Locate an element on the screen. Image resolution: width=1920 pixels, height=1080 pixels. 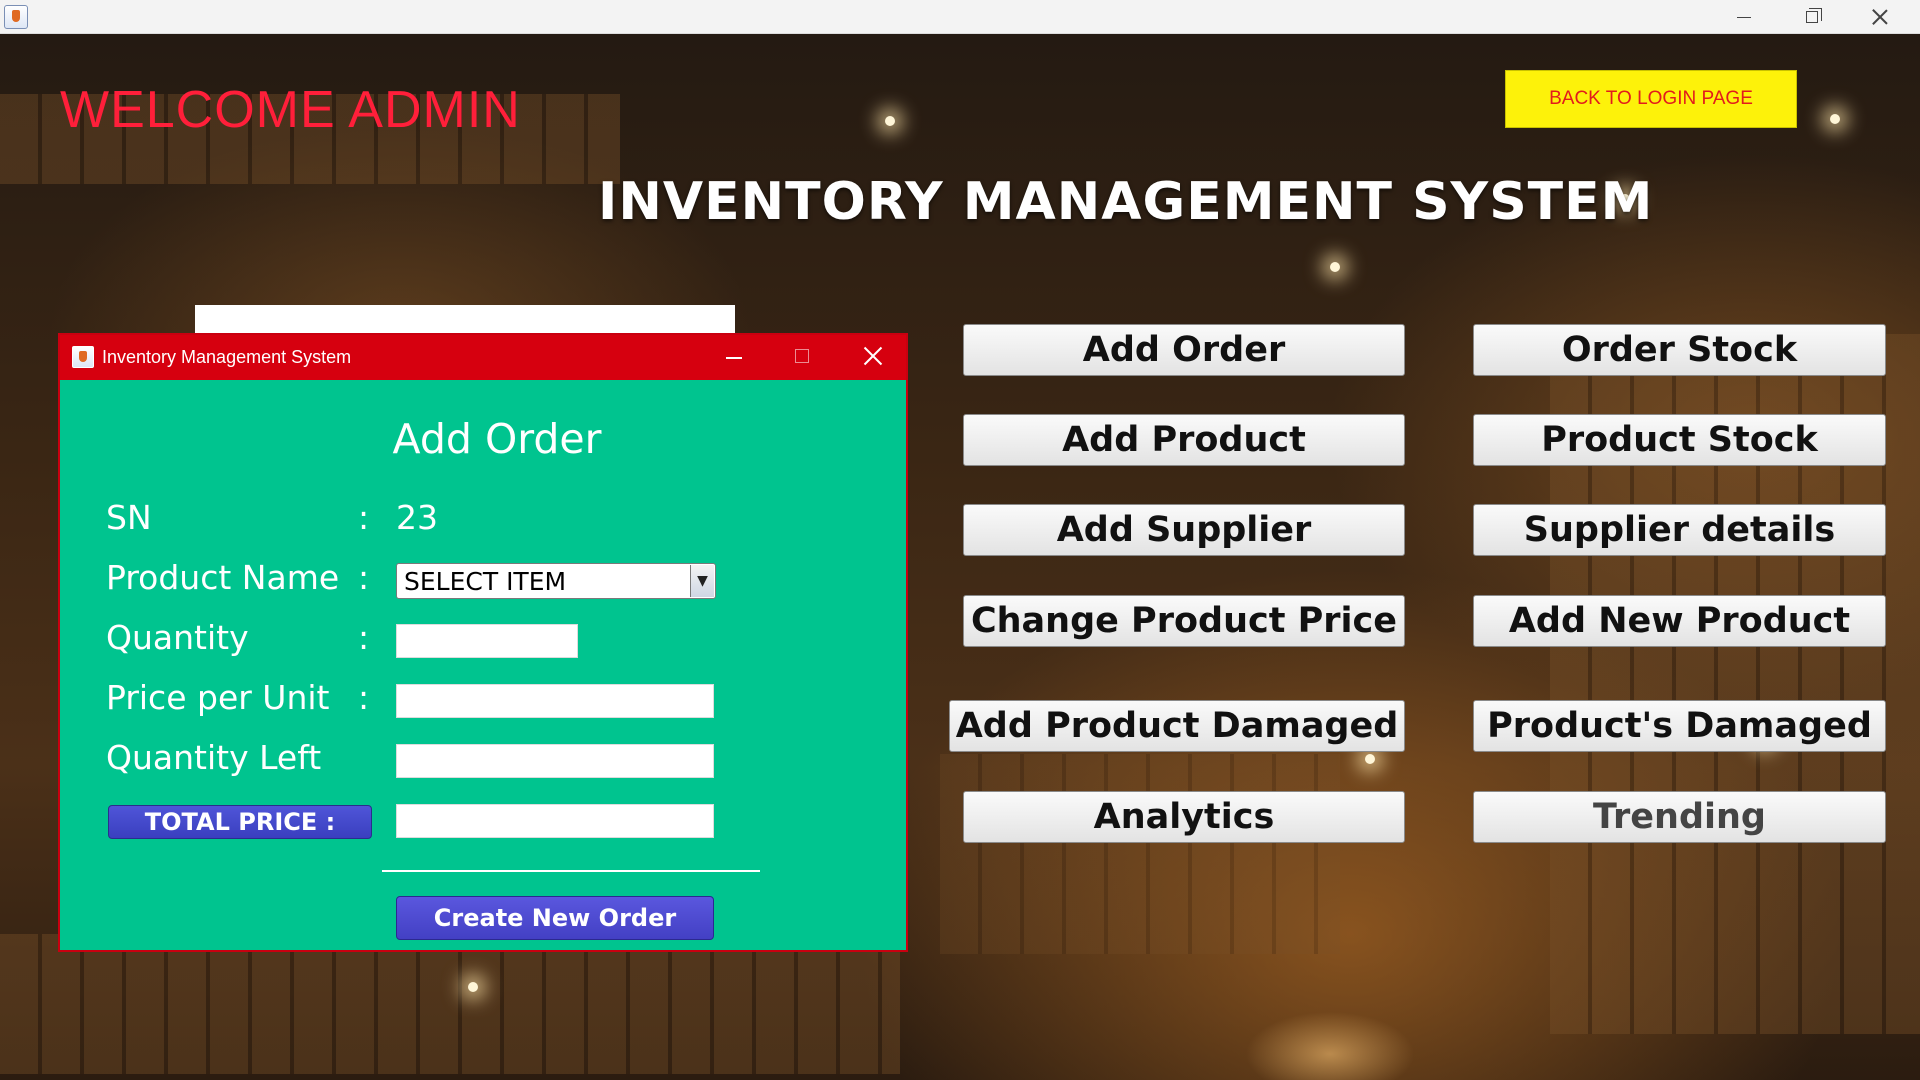
supplier-details-button: Supplier details is located at coordinates (1679, 530).